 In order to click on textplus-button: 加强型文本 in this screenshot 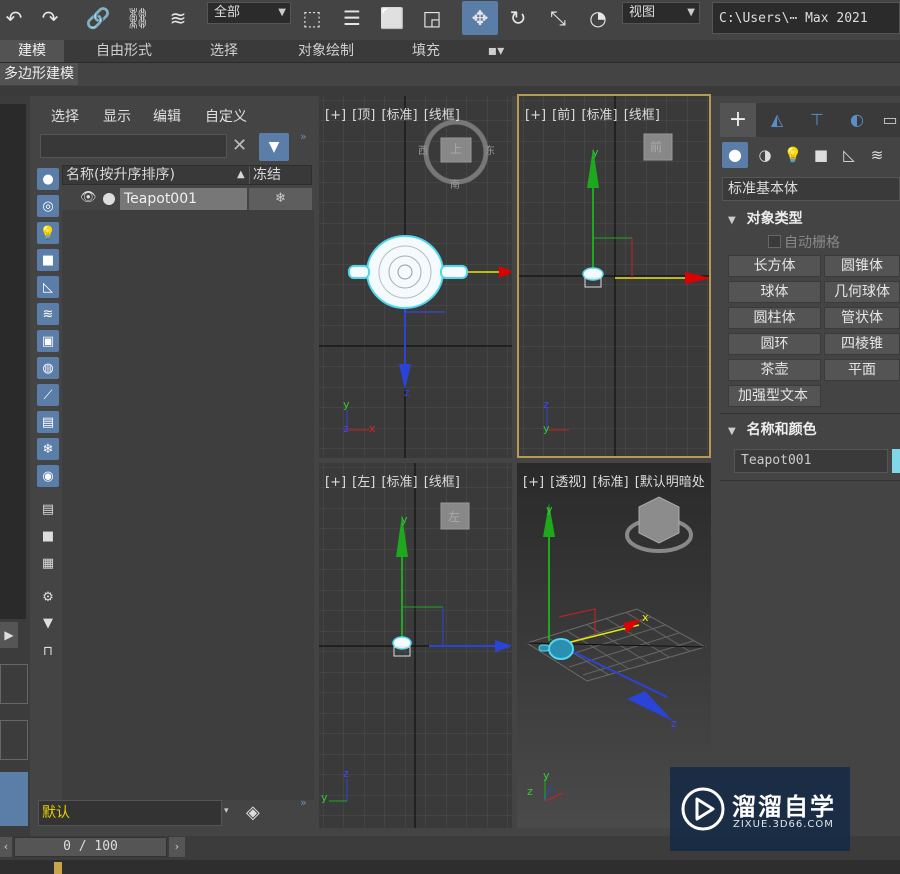, I will do `click(774, 396)`.